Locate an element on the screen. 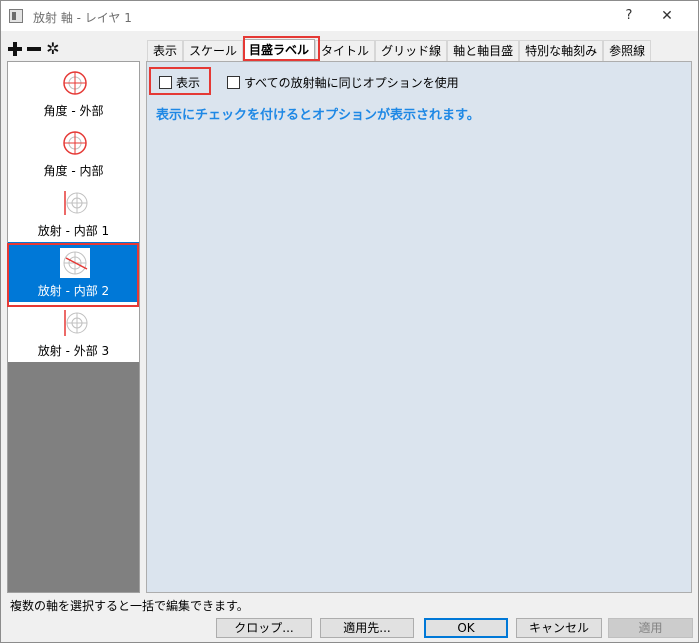 Image resolution: width=699 pixels, height=643 pixels. axis-toolbar: ✲ is located at coordinates (34, 50).